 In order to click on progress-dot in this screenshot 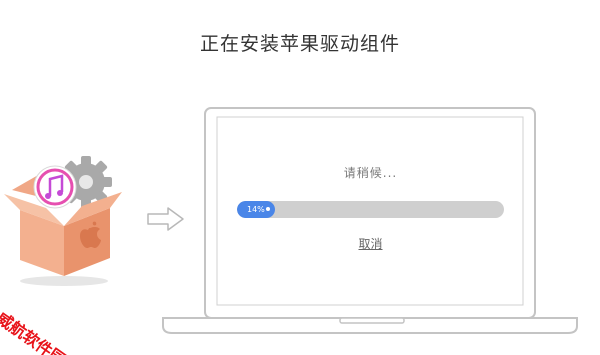, I will do `click(268, 209)`.